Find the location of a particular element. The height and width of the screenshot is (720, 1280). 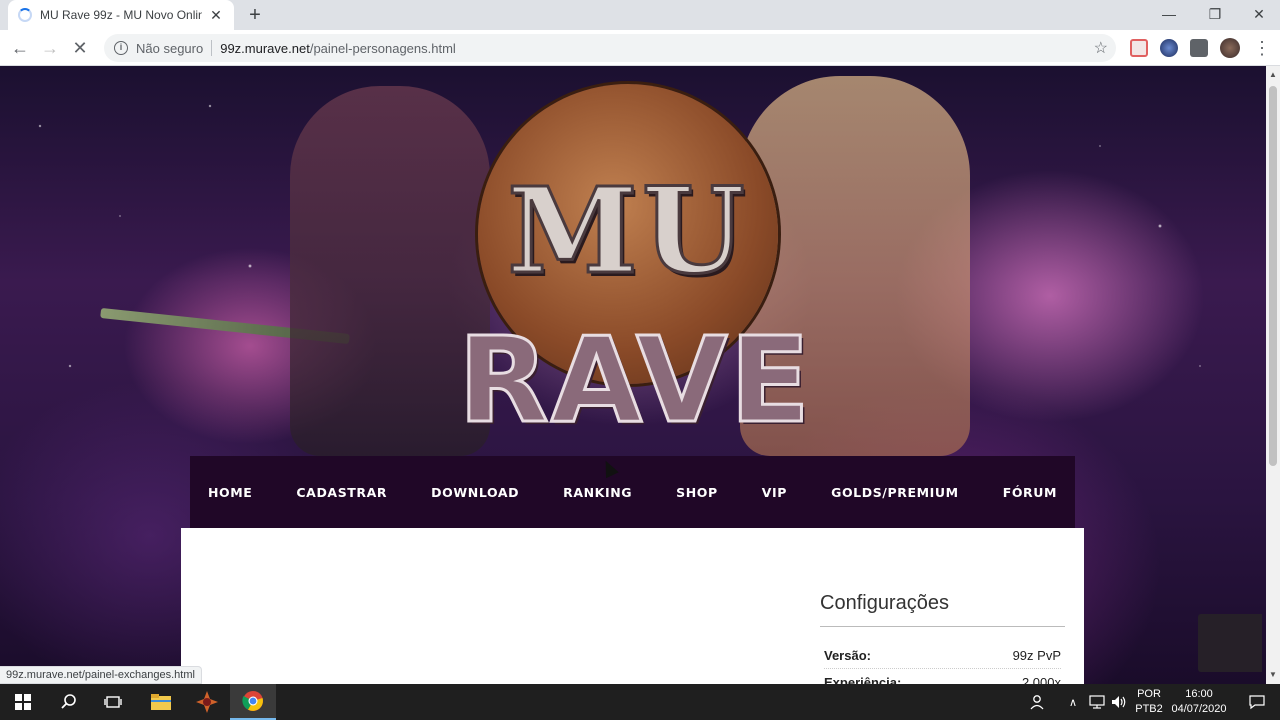

url-path: /painel-personagens.html is located at coordinates (382, 48).